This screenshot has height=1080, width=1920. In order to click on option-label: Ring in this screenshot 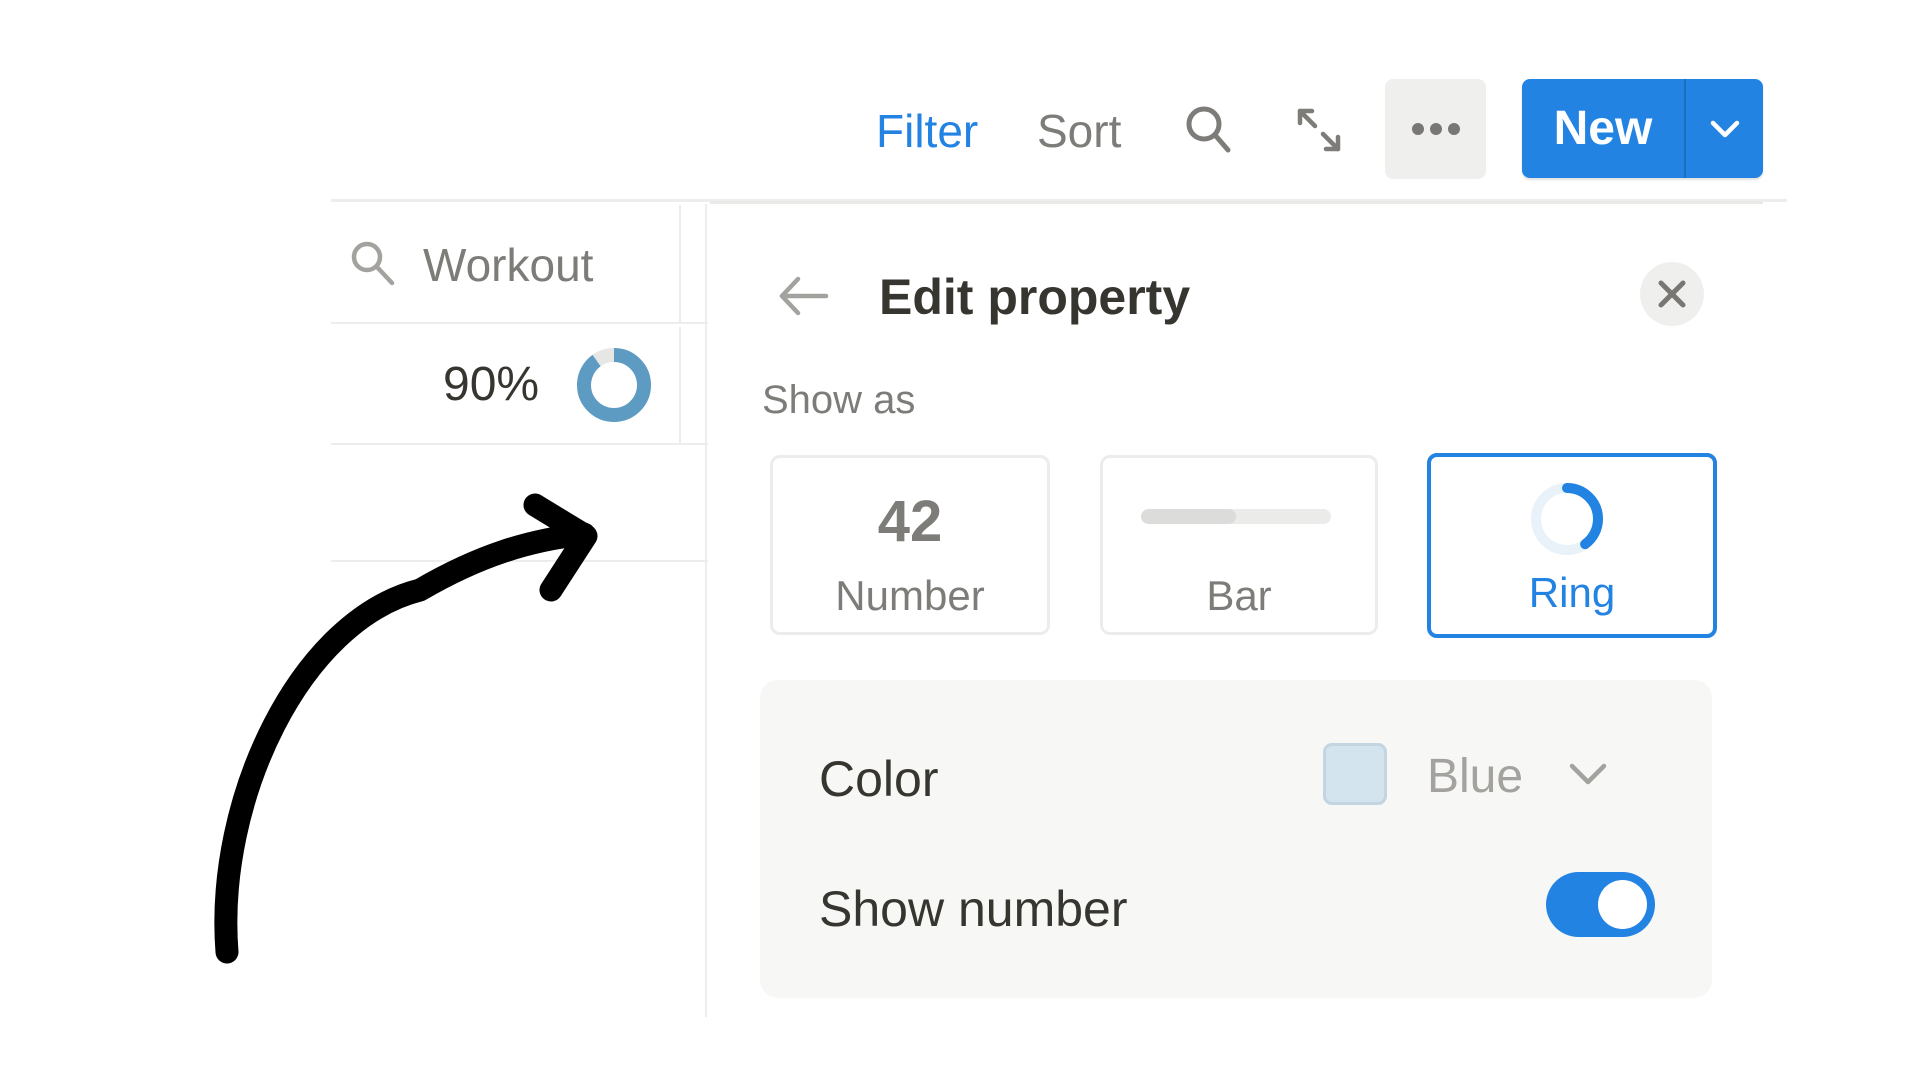, I will do `click(1572, 592)`.